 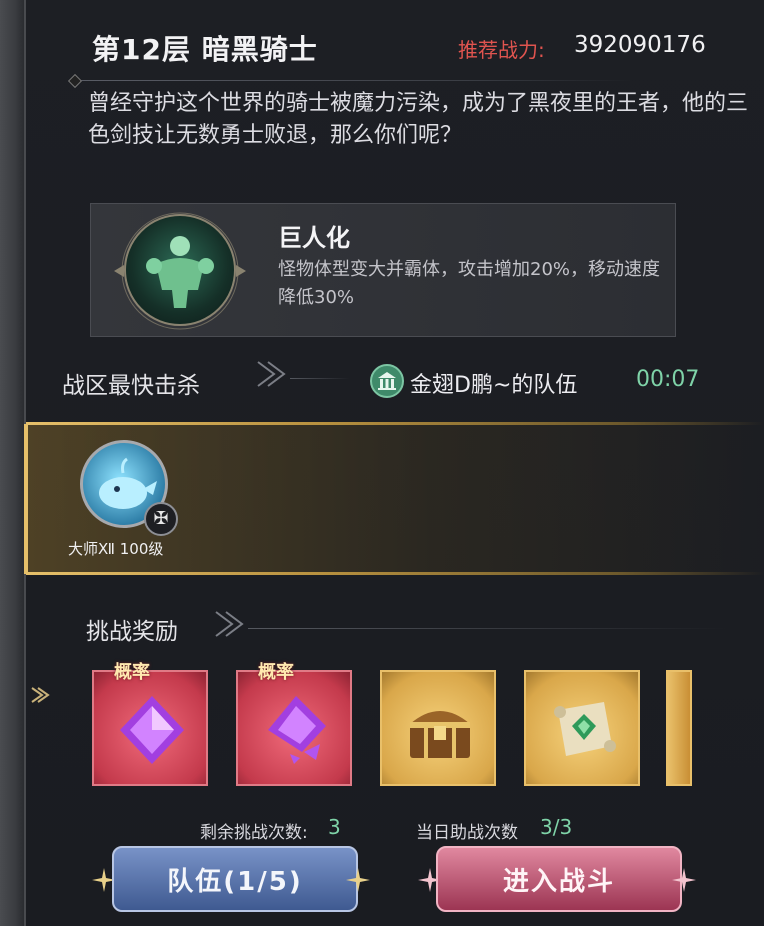 I want to click on giant-icon, so click(x=180, y=270).